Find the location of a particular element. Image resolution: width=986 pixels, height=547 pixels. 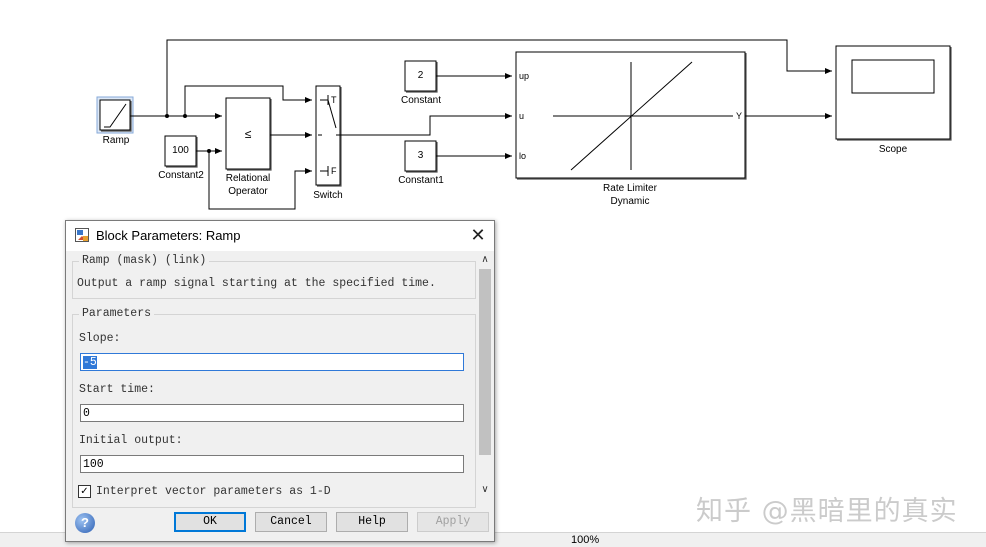

scope-label: Scope is located at coordinates (893, 149).